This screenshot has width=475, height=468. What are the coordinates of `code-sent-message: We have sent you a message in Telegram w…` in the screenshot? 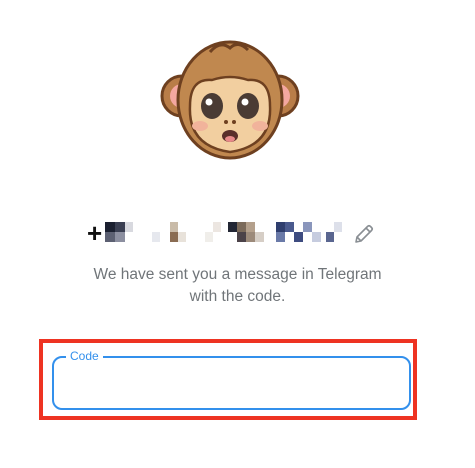 It's located at (237, 286).